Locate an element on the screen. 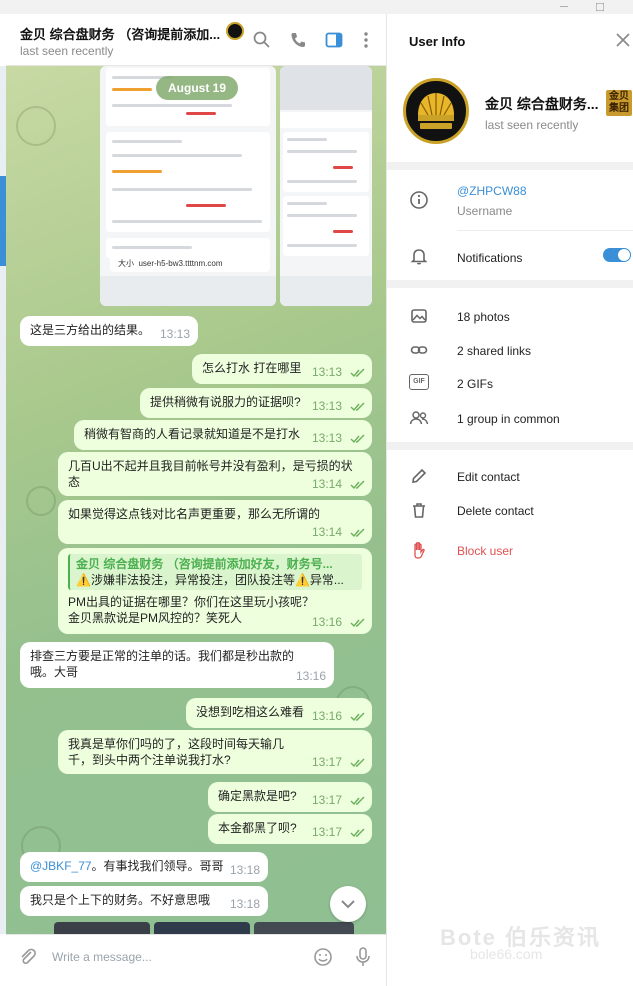 The image size is (633, 986). message-bubble: 没想到吃相这么难看 13:16 is located at coordinates (279, 713).